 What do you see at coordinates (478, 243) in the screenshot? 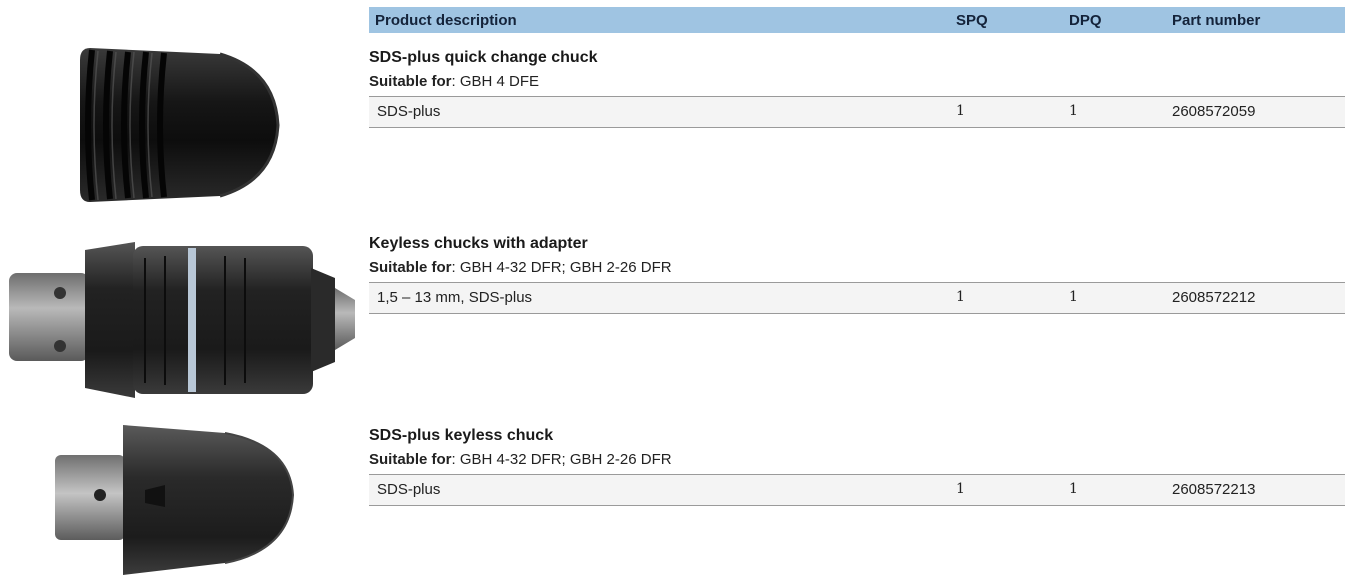
I see `product-title: Keyless chucks with adapter` at bounding box center [478, 243].